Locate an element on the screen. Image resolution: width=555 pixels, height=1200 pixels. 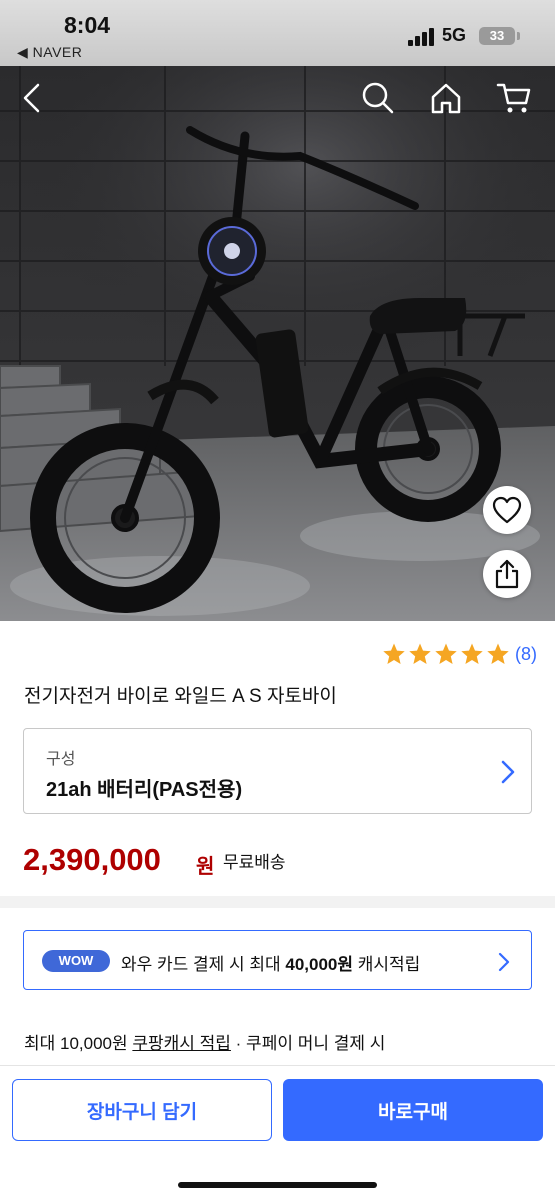
wow-card-banner: WOW 와우 카드 결제 시 최대 40,000원 캐시적립 is located at coordinates (277, 960).